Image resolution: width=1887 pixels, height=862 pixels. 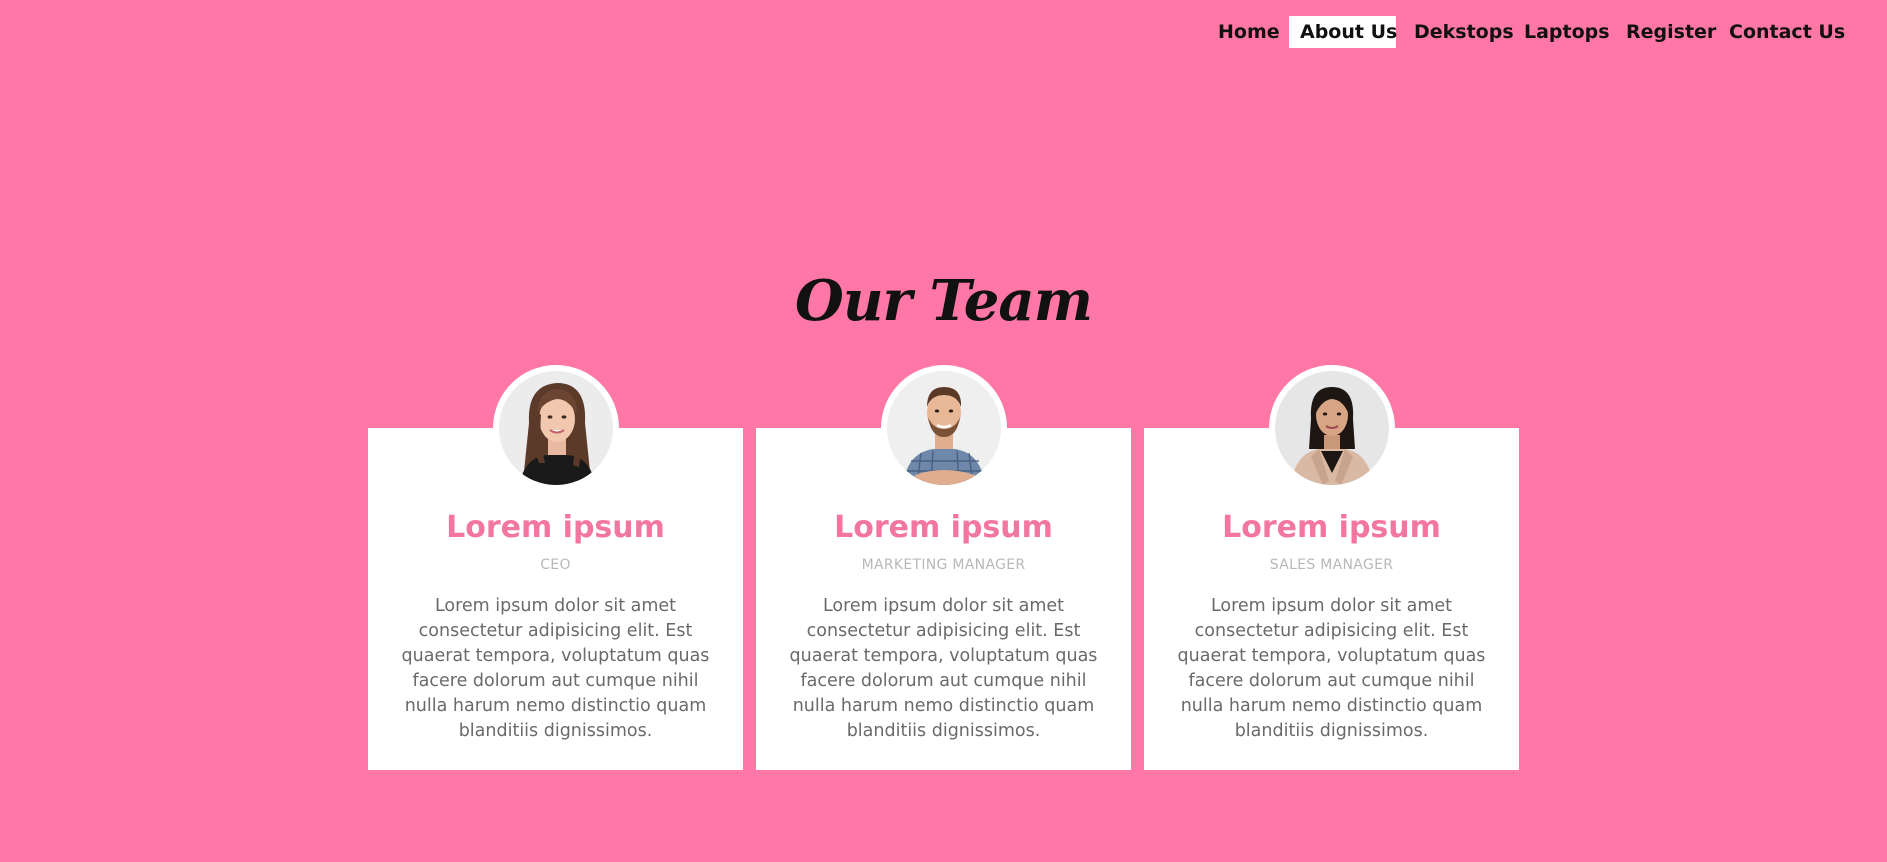 What do you see at coordinates (1787, 32) in the screenshot?
I see `nav-item-contact-us: Contact Us` at bounding box center [1787, 32].